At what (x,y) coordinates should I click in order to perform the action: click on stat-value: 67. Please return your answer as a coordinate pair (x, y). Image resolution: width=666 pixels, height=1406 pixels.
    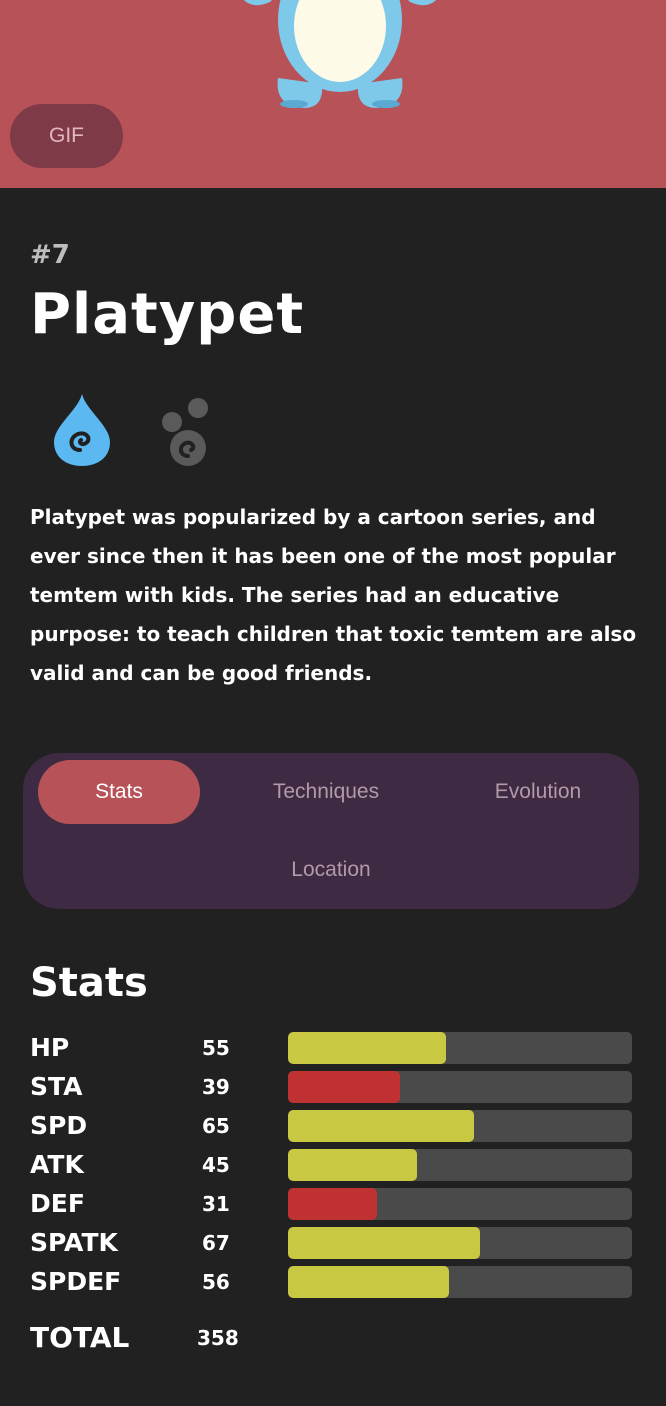
    Looking at the image, I should click on (216, 1243).